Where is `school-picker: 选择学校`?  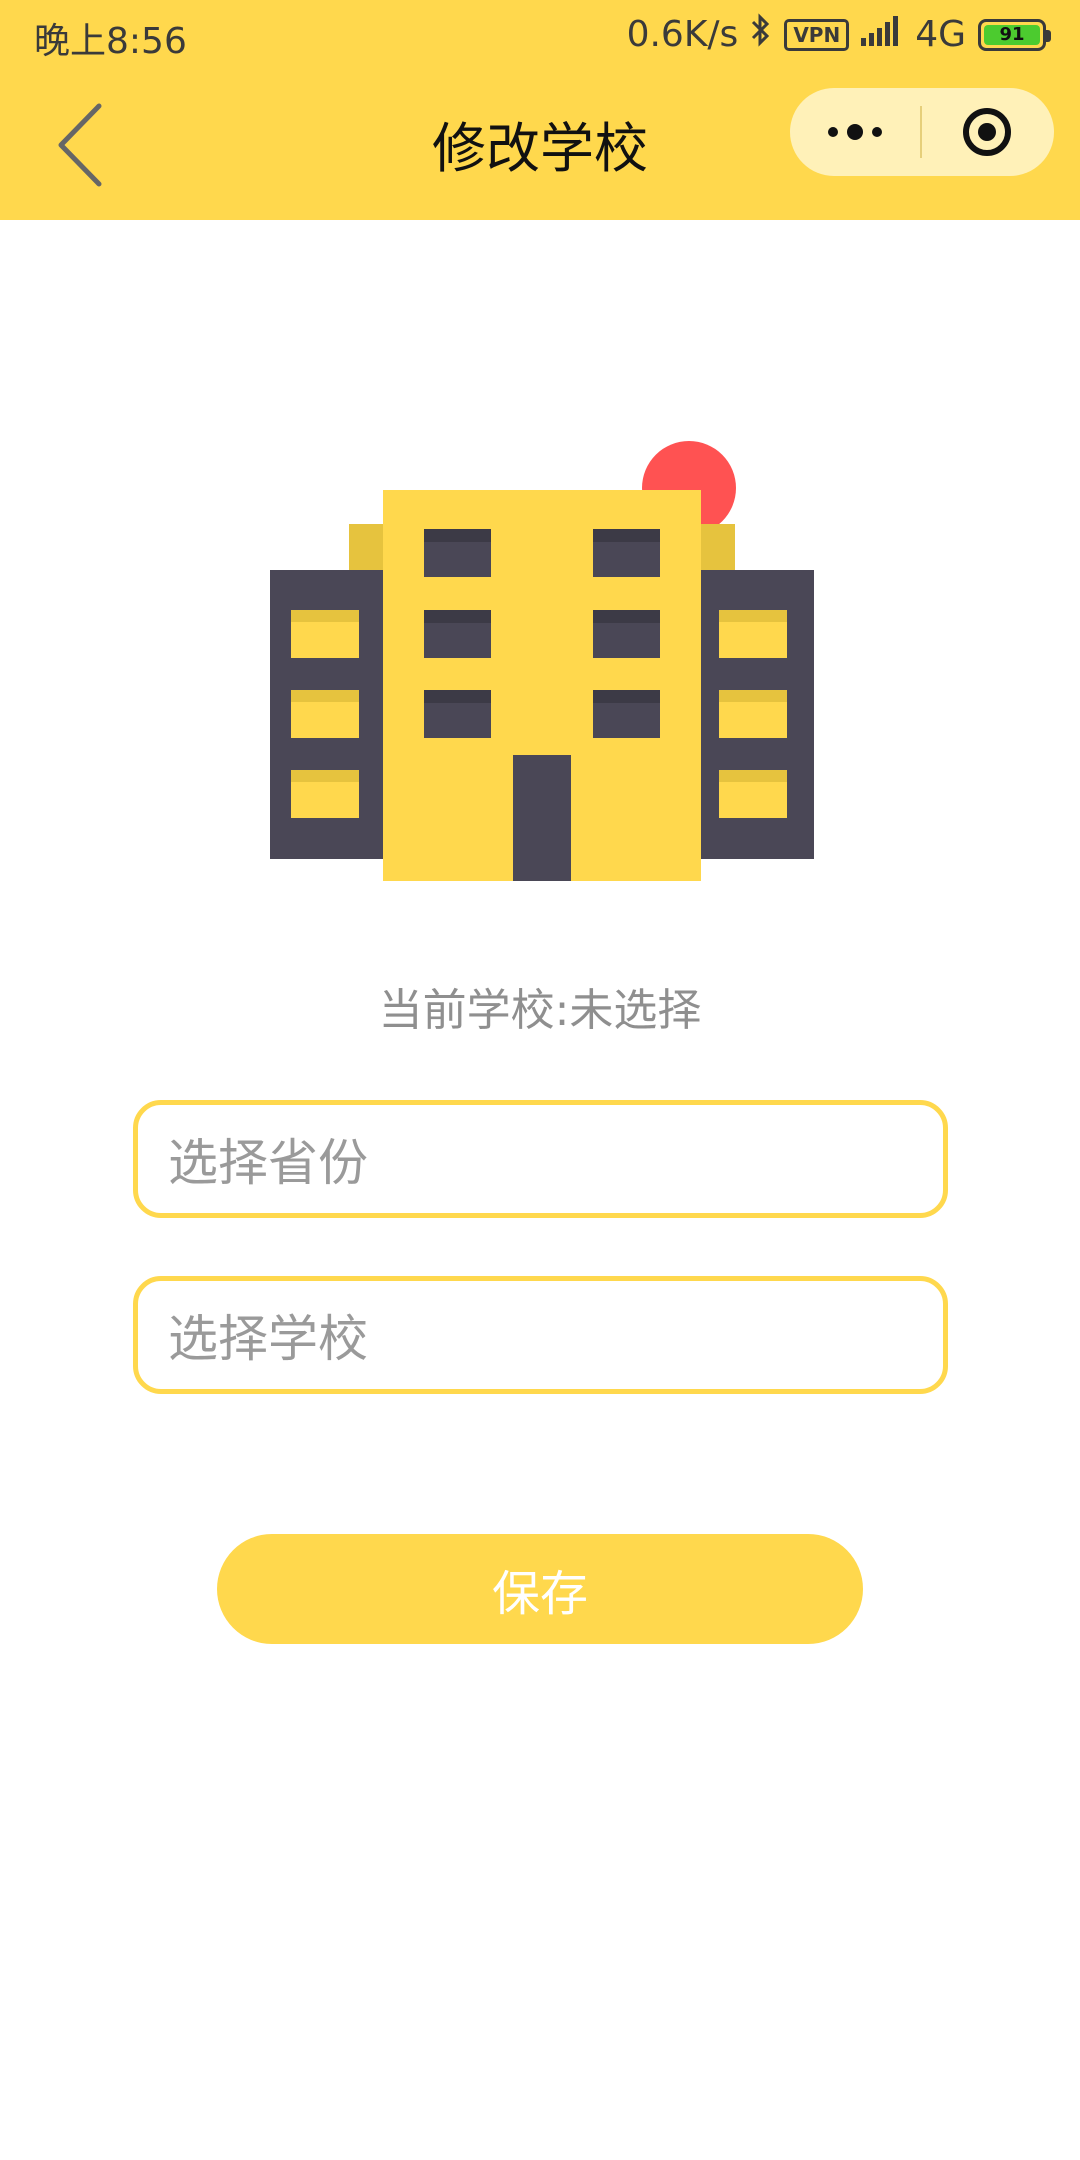
school-picker: 选择学校 is located at coordinates (540, 1335).